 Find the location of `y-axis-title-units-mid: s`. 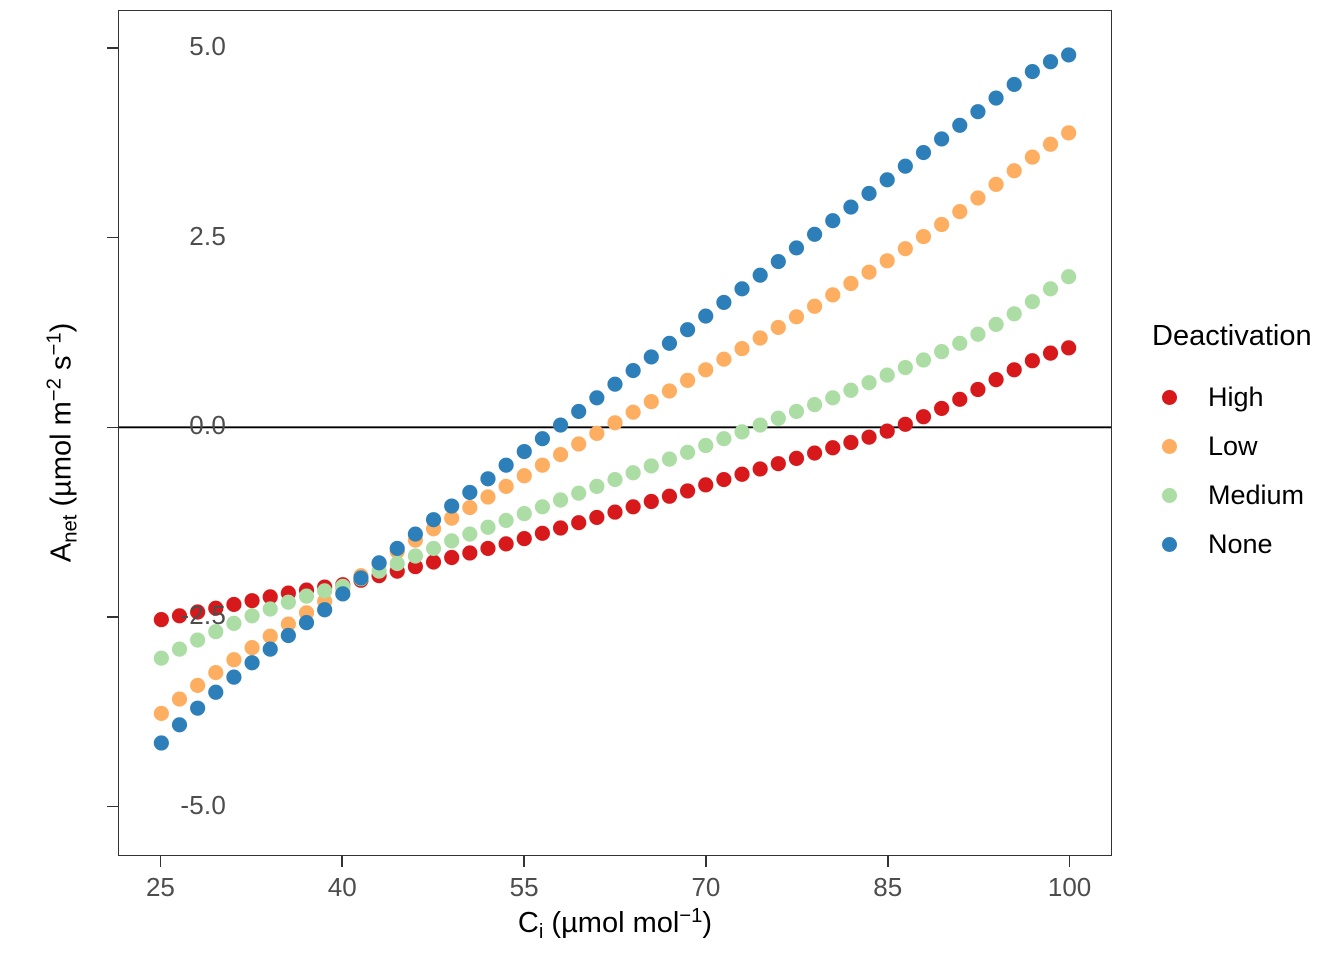

y-axis-title-units-mid: s is located at coordinates (61, 367).